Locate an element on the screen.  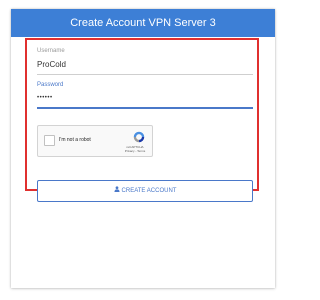
password-field: •••••• is located at coordinates (45, 98).